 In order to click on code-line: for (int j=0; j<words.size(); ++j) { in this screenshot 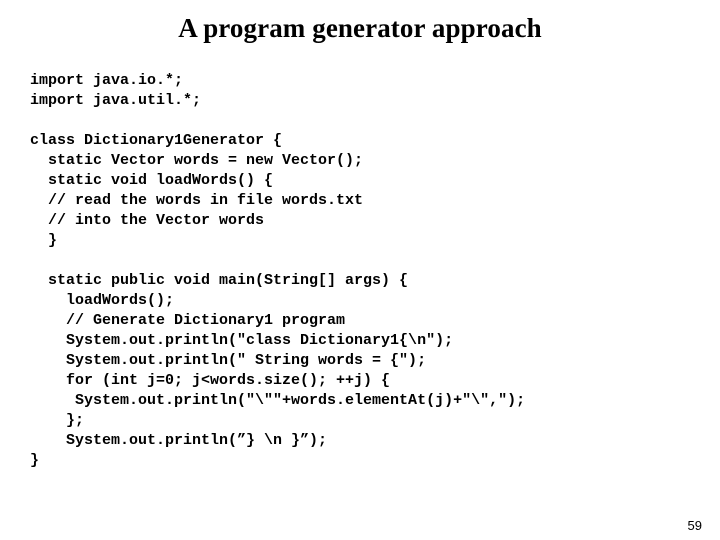, I will do `click(210, 380)`.